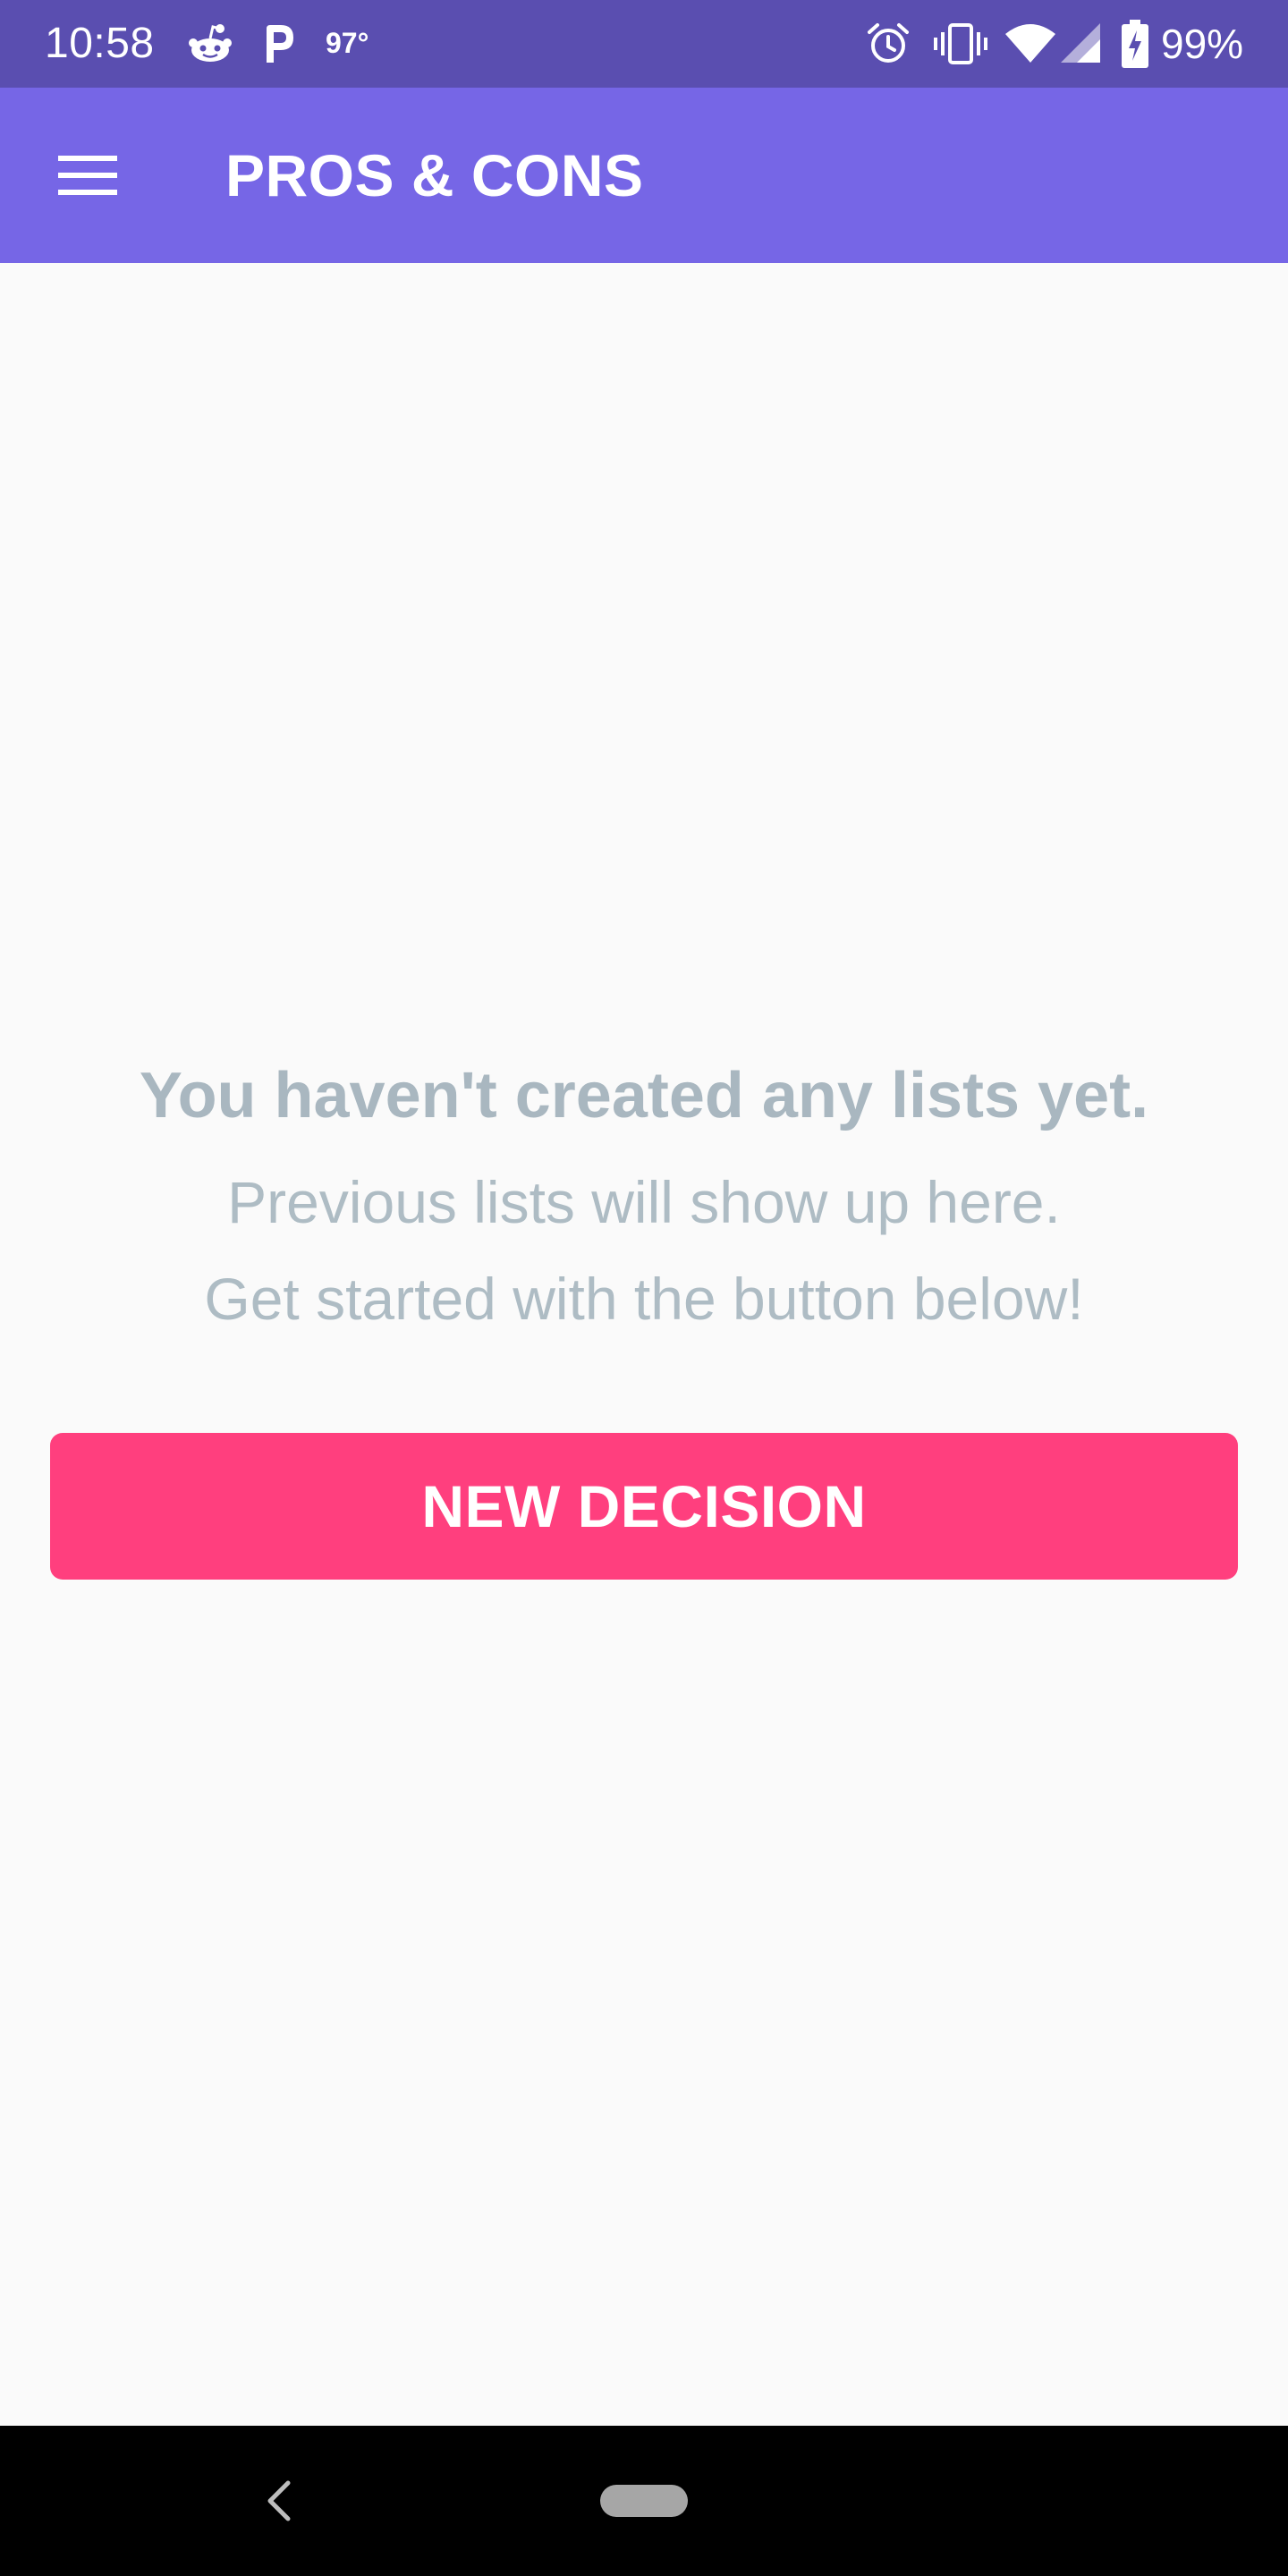 The width and height of the screenshot is (1288, 2576). Describe the element at coordinates (1080, 43) in the screenshot. I see `cell-signal-icon` at that location.